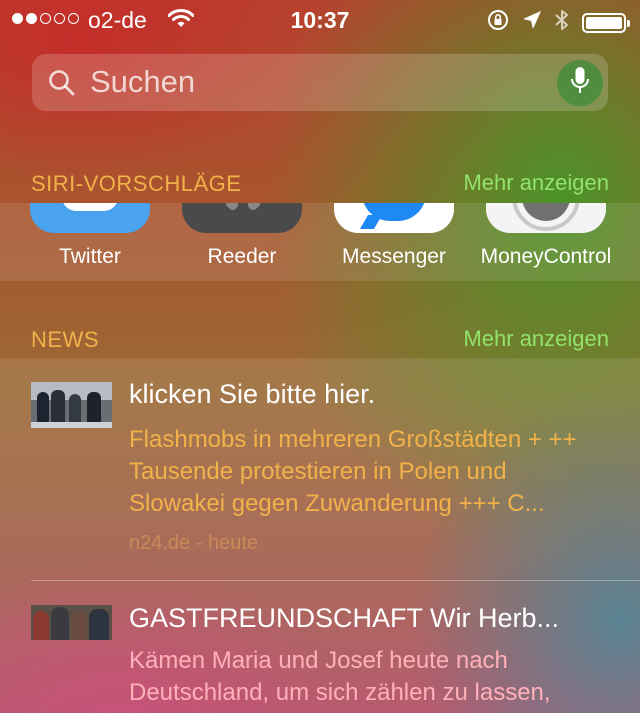  Describe the element at coordinates (320, 20) in the screenshot. I see `status-bar: o2-de 10:37` at that location.